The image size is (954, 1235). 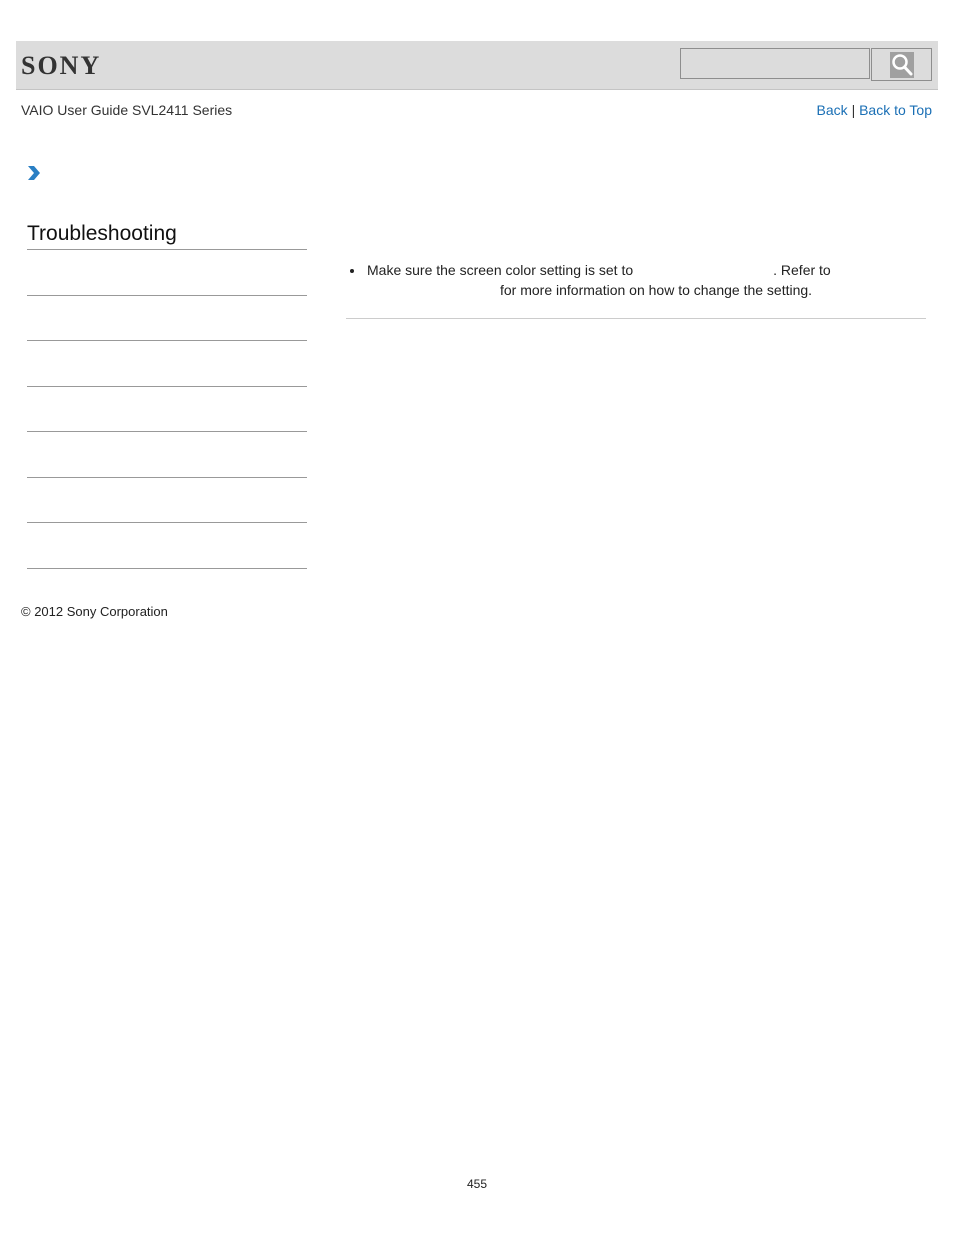 I want to click on chevron-right-icon, so click(x=34, y=173).